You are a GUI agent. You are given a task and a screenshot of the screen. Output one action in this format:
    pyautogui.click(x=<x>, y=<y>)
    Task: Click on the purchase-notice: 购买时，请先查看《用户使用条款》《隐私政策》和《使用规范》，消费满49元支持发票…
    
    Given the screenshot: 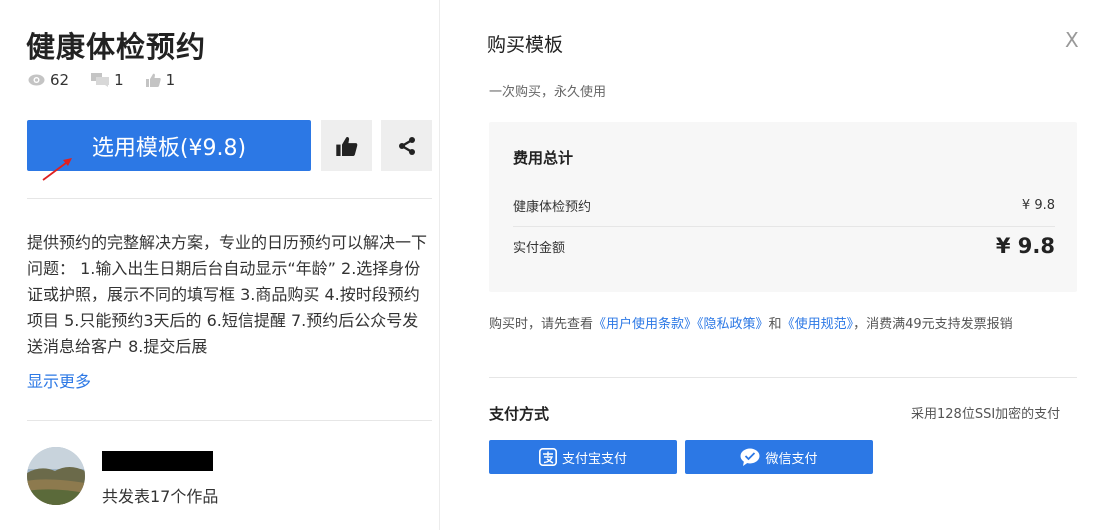 What is the action you would take?
    pyautogui.click(x=784, y=325)
    